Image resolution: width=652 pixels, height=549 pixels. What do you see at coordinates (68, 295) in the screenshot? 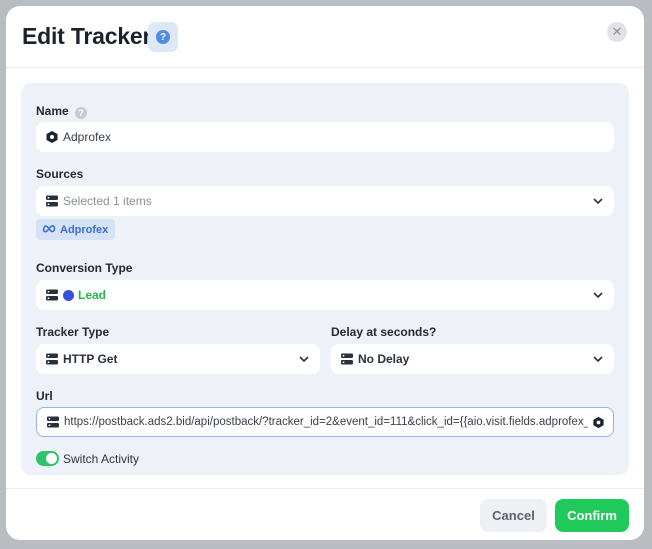
I see `lead-color-dot` at bounding box center [68, 295].